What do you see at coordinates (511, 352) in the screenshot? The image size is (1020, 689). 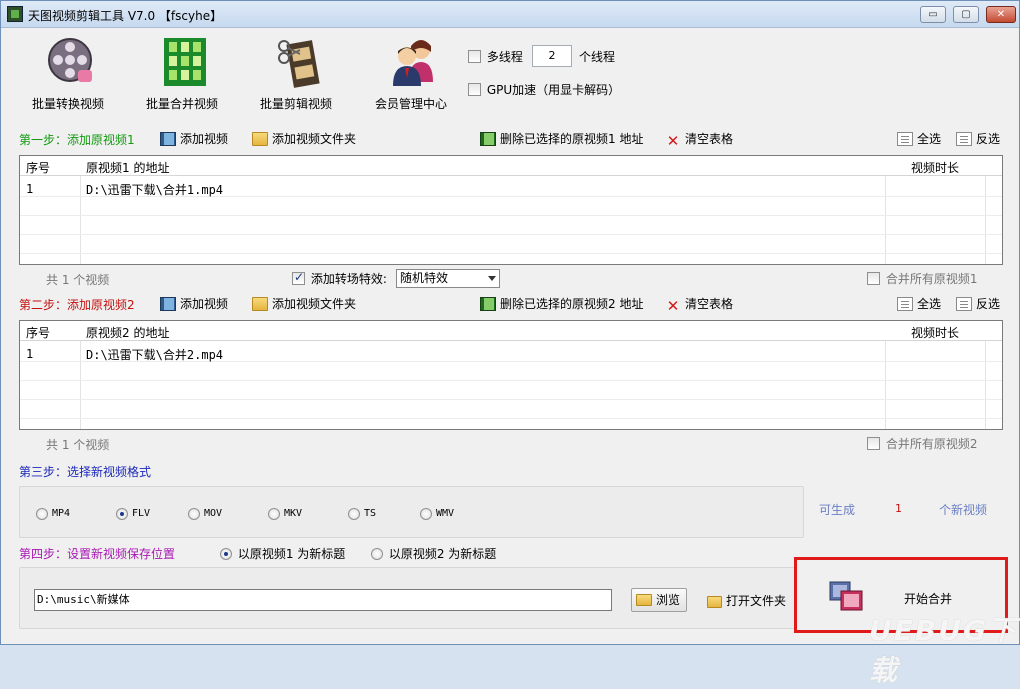 I see `table-row: 1 D:\迅雷下载\合并2.mp4` at bounding box center [511, 352].